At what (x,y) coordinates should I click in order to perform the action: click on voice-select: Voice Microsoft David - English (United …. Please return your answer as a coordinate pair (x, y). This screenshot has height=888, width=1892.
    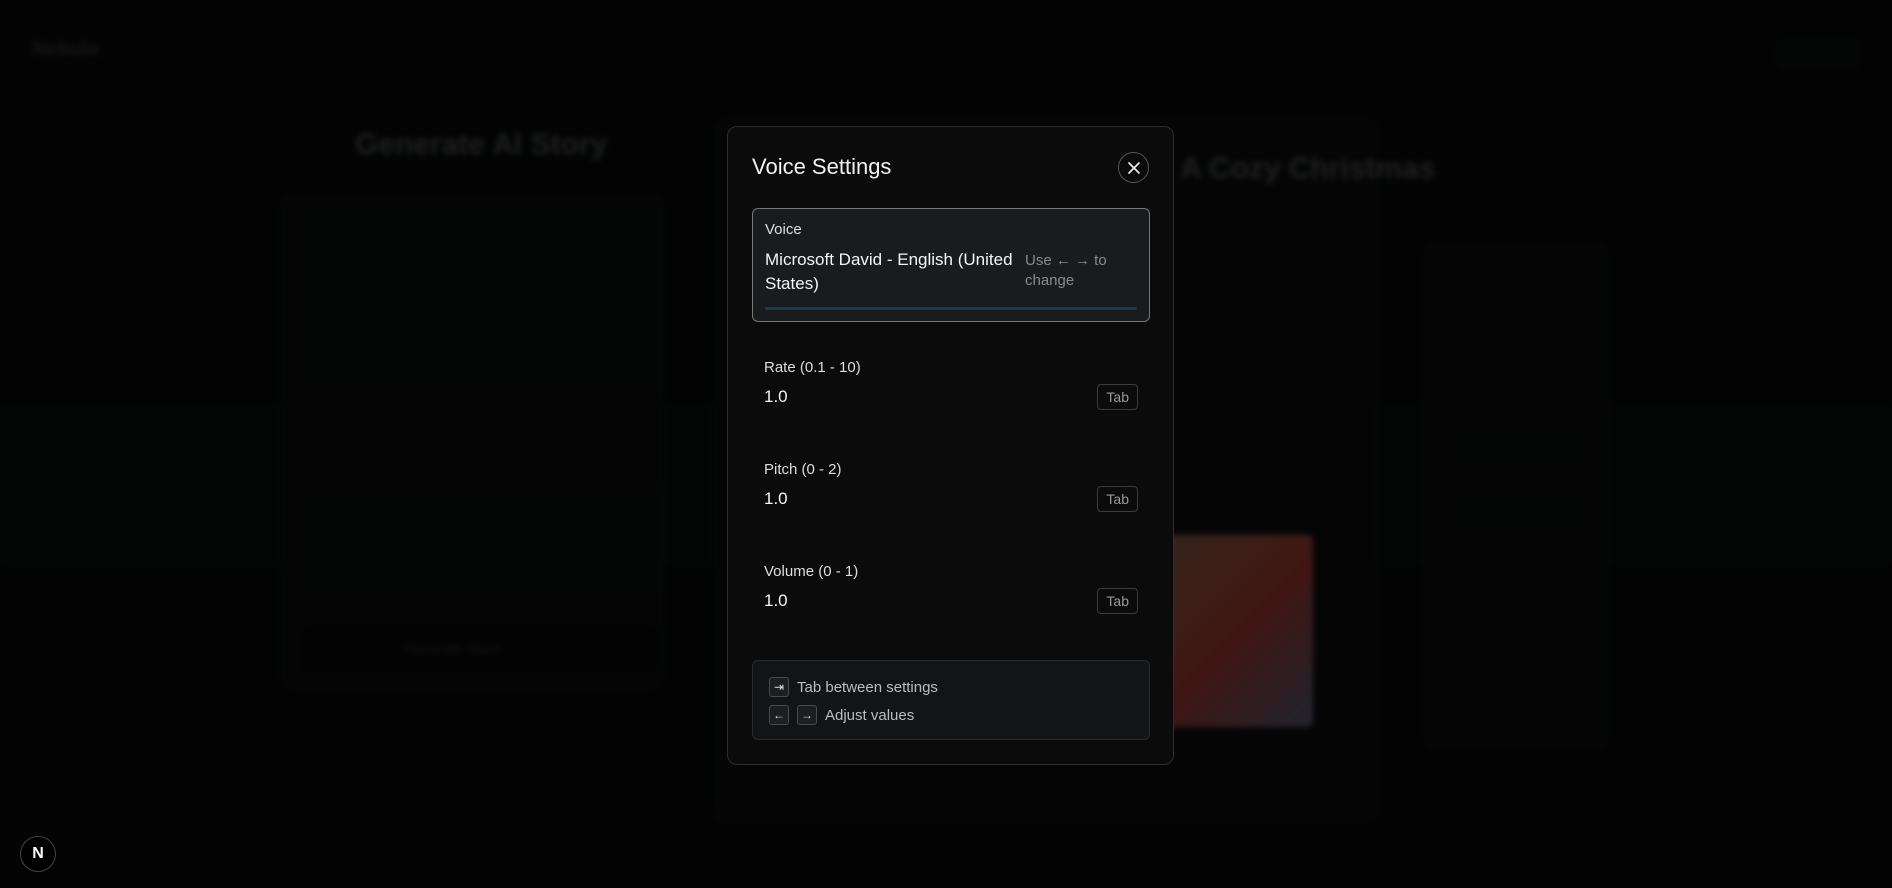
    Looking at the image, I should click on (951, 265).